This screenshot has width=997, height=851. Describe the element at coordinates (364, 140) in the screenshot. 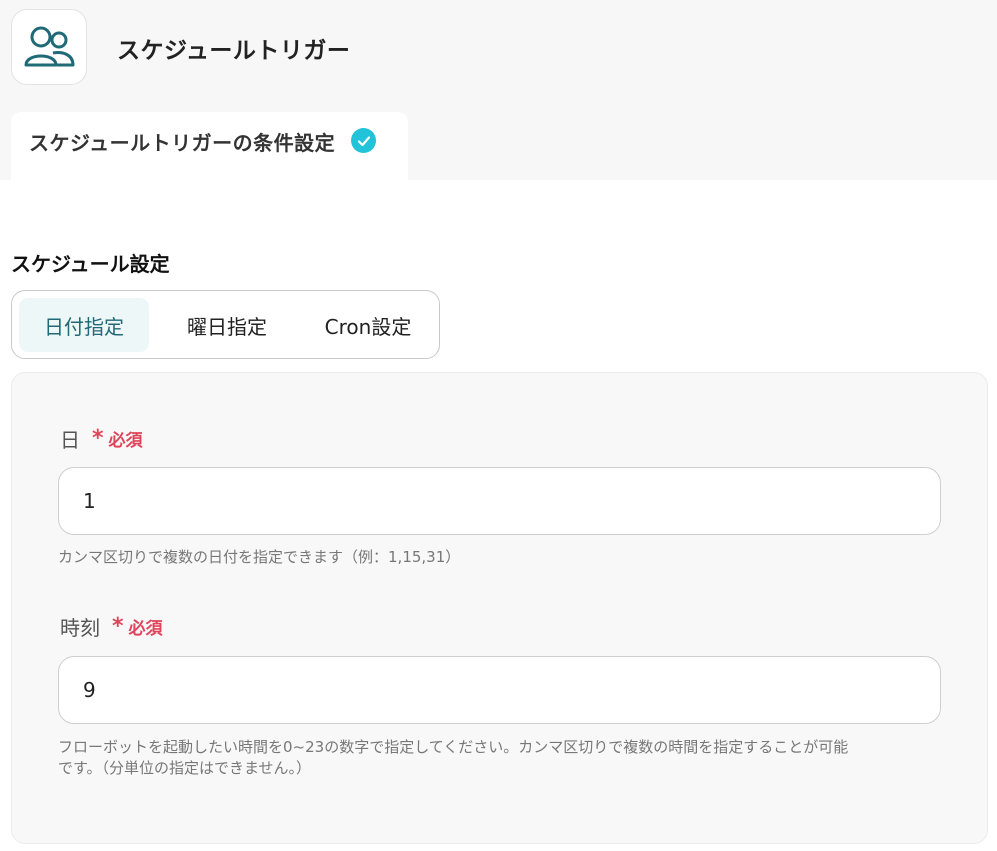

I see `check-circle-icon` at that location.